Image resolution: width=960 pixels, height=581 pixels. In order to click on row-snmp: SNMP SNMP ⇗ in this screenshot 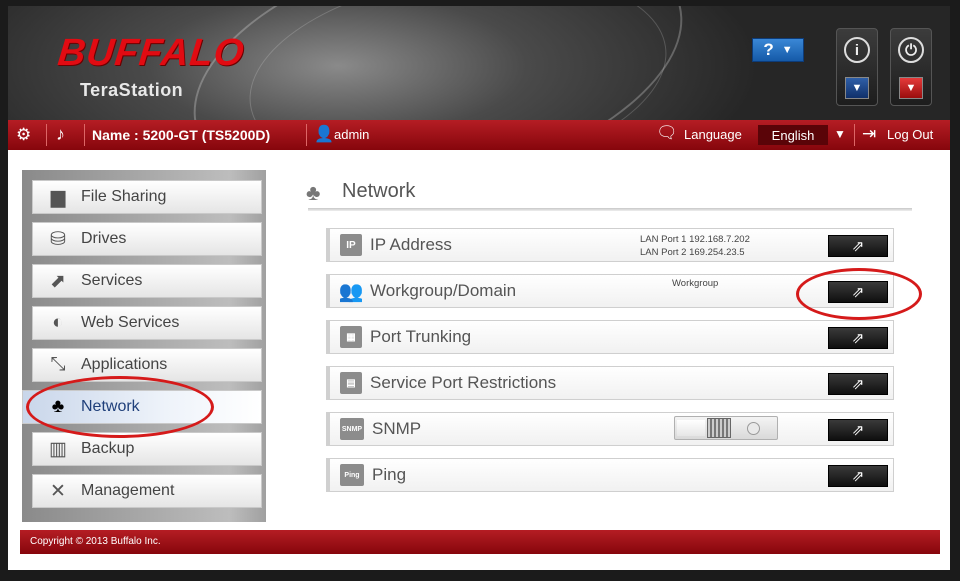, I will do `click(610, 429)`.